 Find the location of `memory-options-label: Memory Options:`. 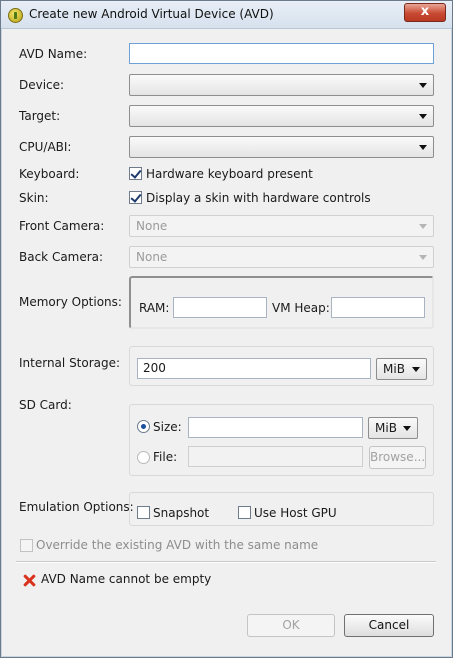

memory-options-label: Memory Options: is located at coordinates (70, 302).